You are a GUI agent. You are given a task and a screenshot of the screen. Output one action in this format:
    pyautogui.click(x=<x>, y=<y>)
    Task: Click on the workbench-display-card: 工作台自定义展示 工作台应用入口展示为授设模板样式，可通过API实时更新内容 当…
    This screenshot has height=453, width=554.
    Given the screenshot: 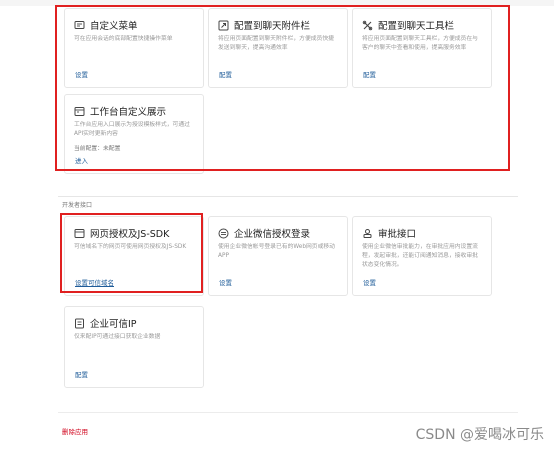 What is the action you would take?
    pyautogui.click(x=134, y=134)
    